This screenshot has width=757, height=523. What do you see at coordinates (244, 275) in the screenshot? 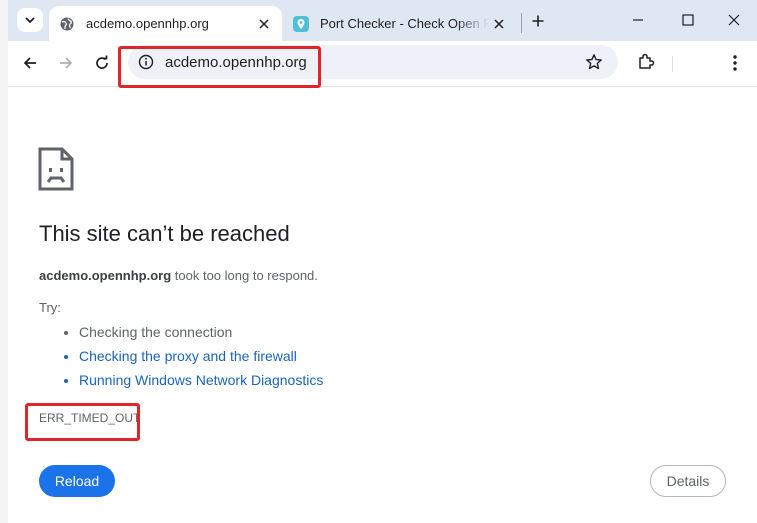
I see `error-message-text: took too long to respond.` at bounding box center [244, 275].